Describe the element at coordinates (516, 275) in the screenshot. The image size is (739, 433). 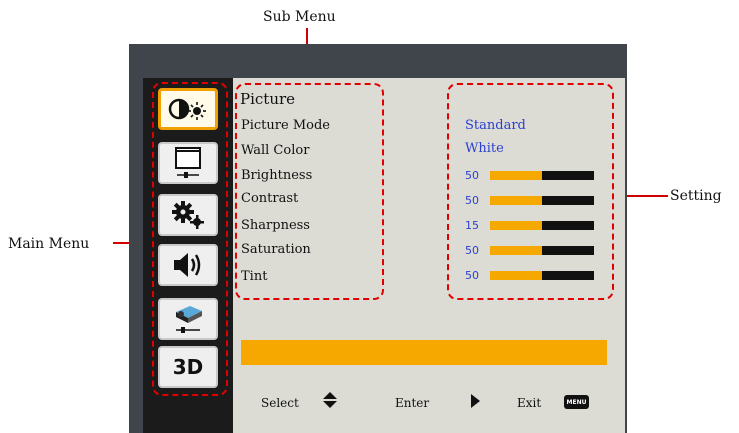
I see `tint-slider-fill` at that location.